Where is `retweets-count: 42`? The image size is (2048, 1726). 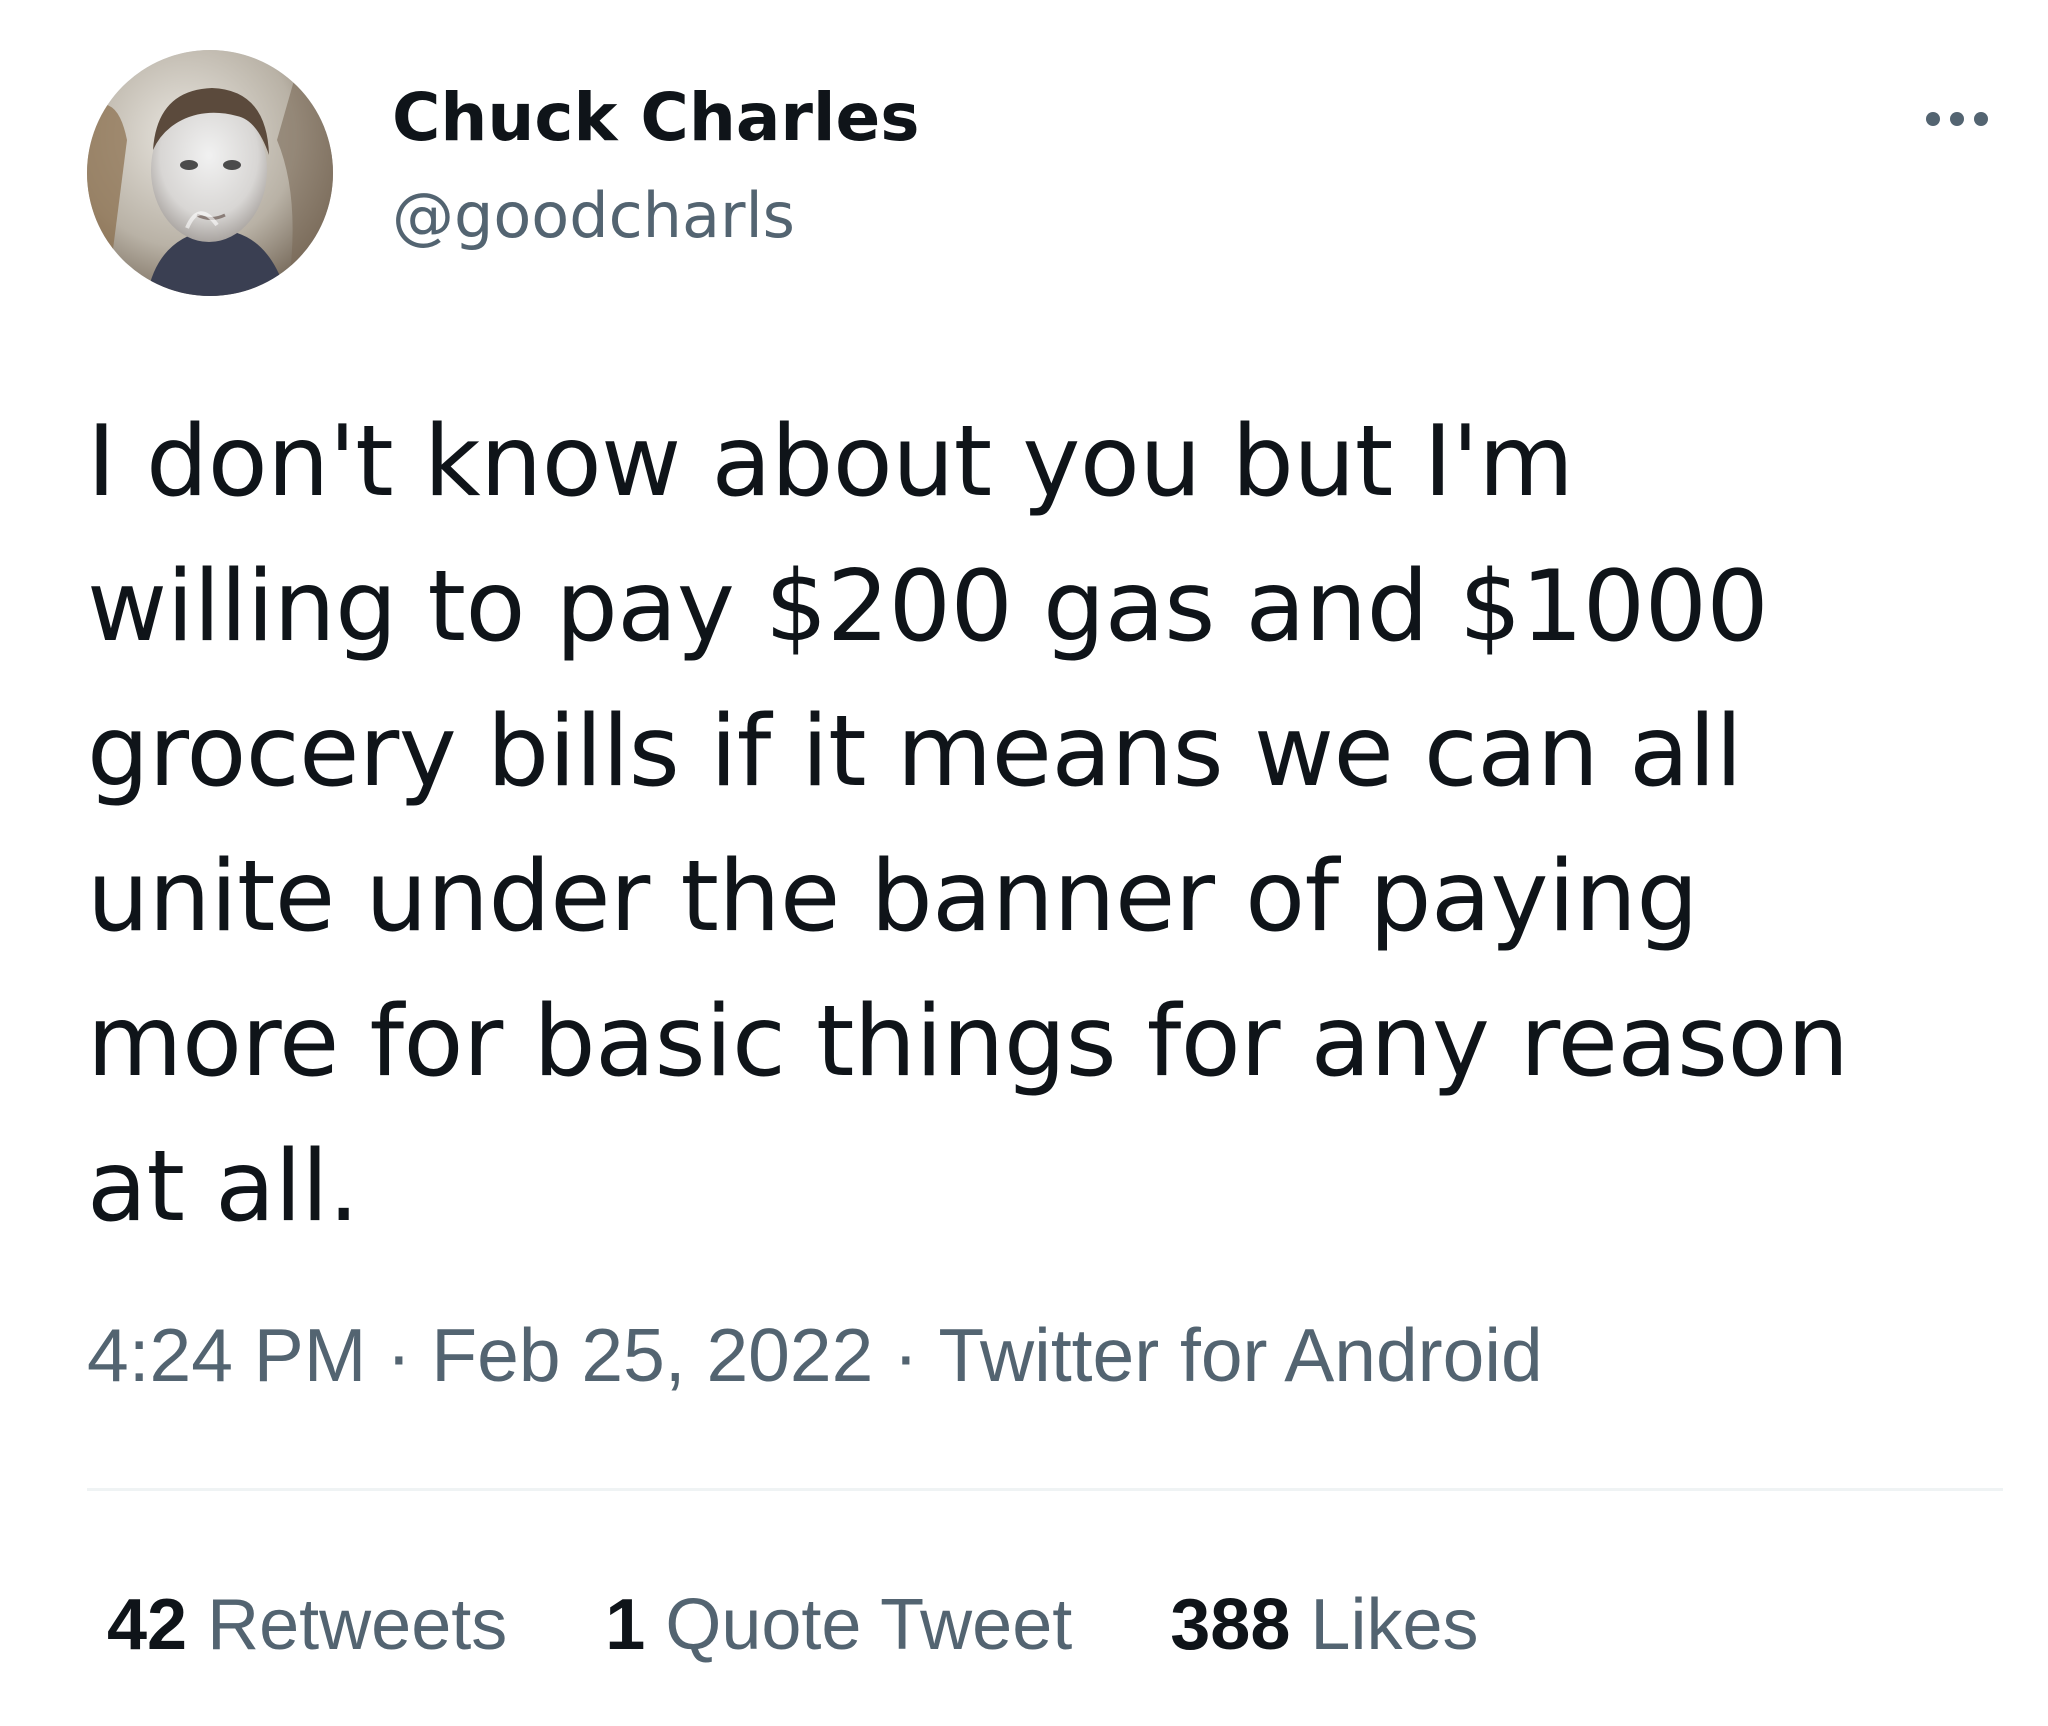
retweets-count: 42 is located at coordinates (147, 1625).